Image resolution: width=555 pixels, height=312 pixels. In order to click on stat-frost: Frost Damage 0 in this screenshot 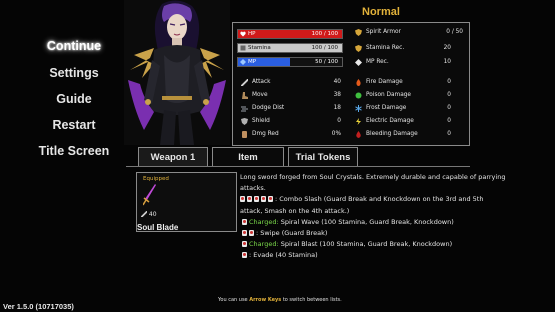, I will do `click(403, 108)`.